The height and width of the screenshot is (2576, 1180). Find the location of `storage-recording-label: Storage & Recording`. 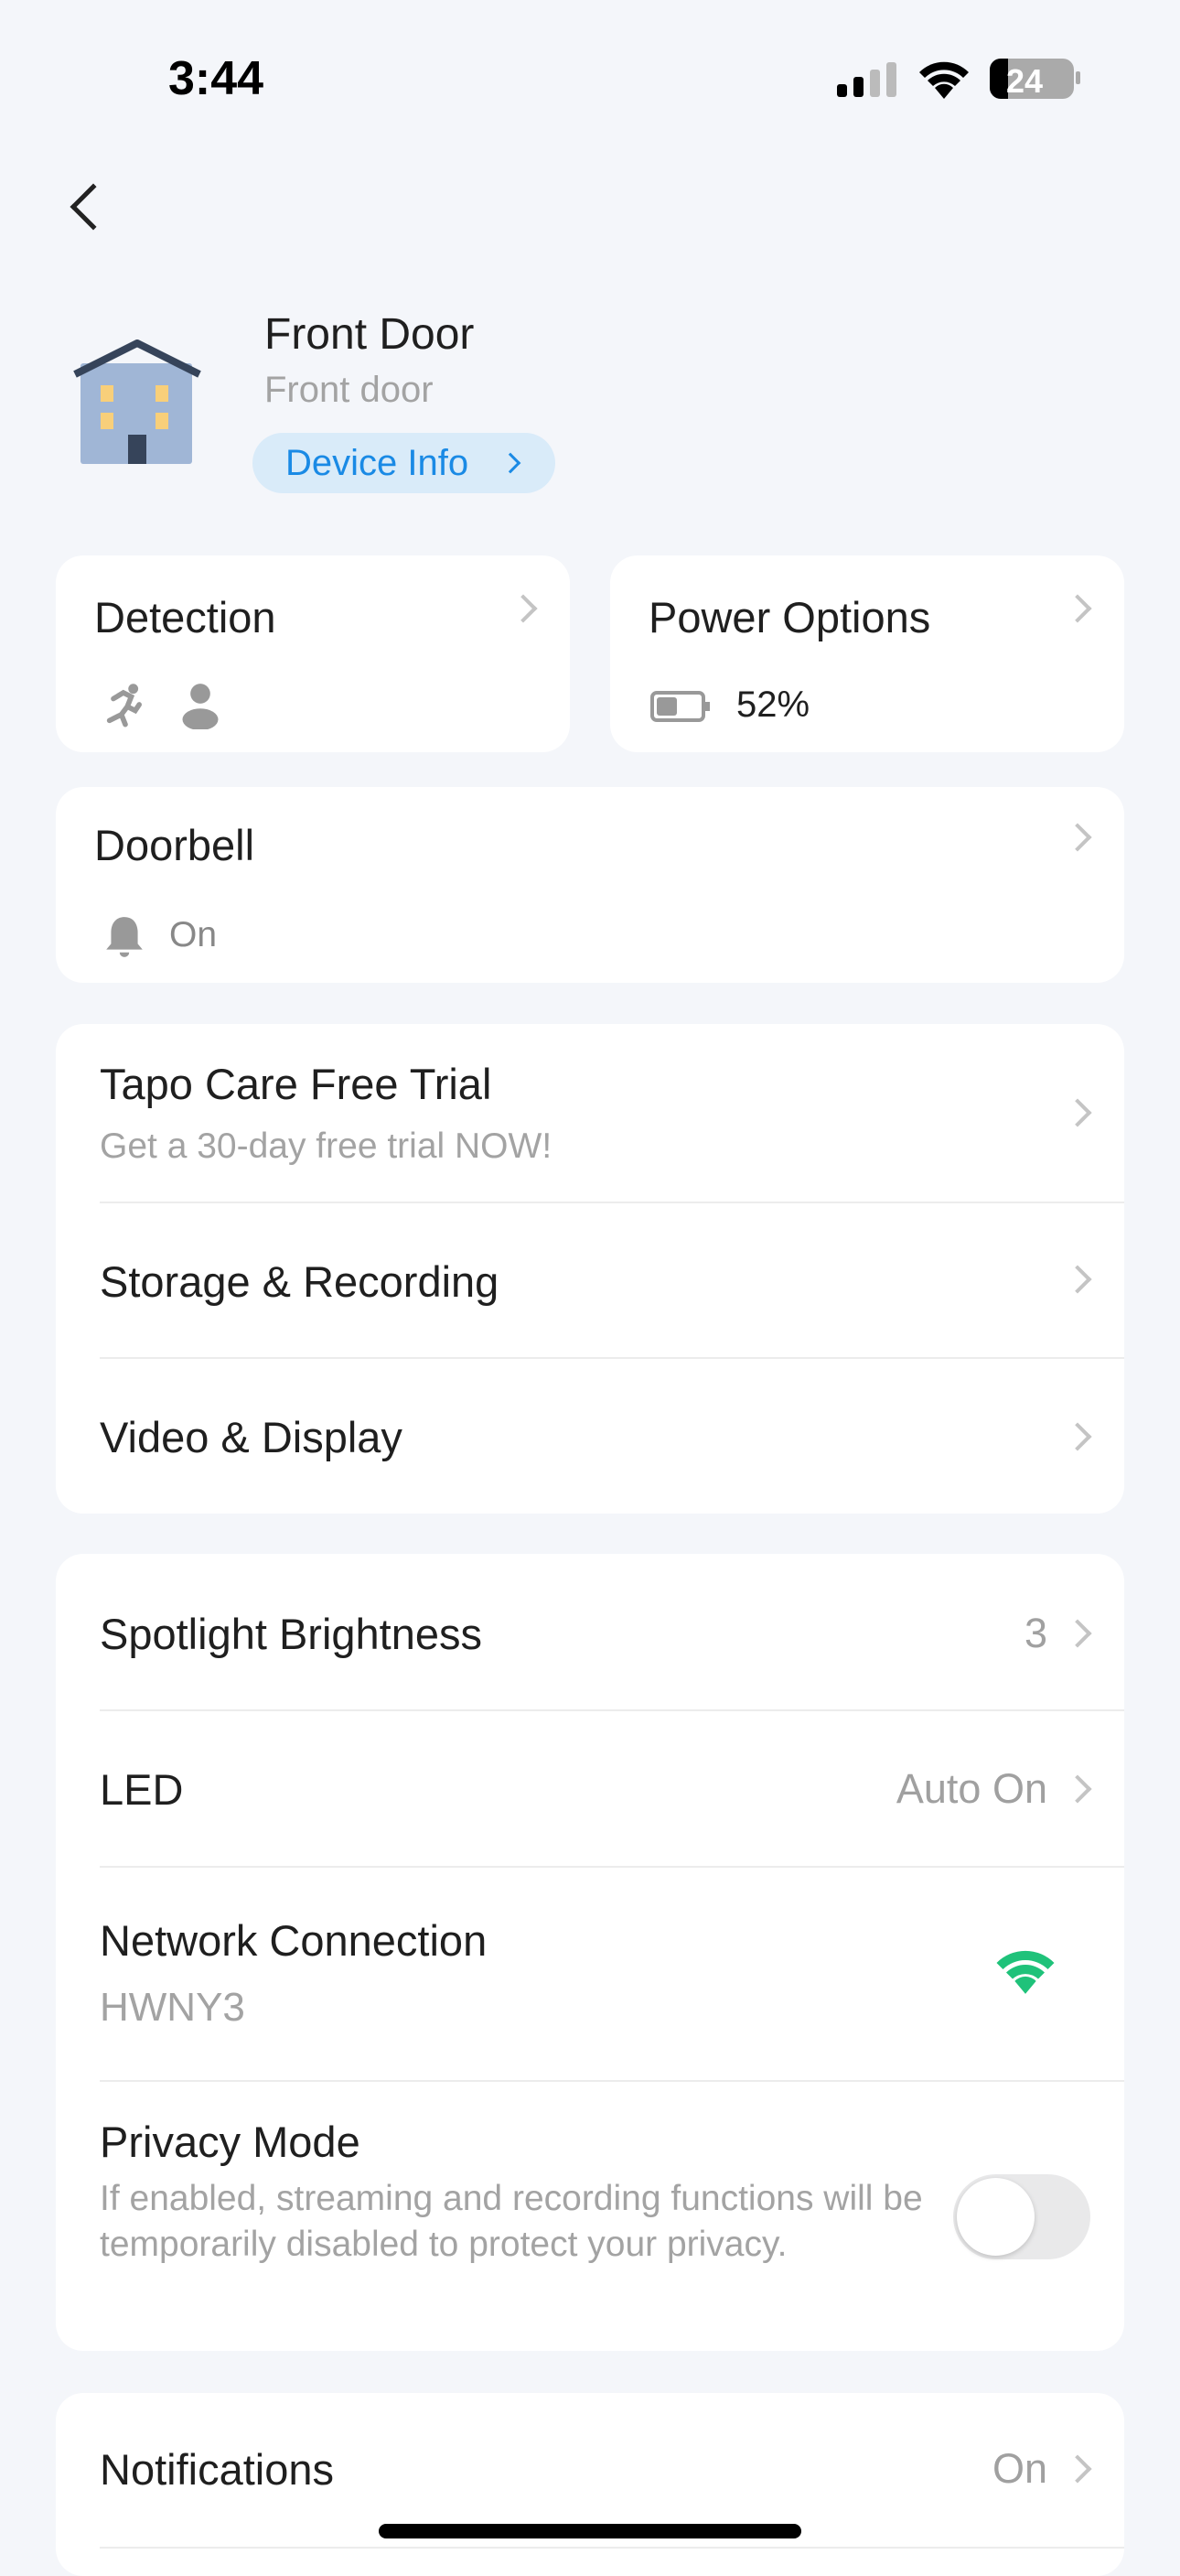

storage-recording-label: Storage & Recording is located at coordinates (299, 1281).